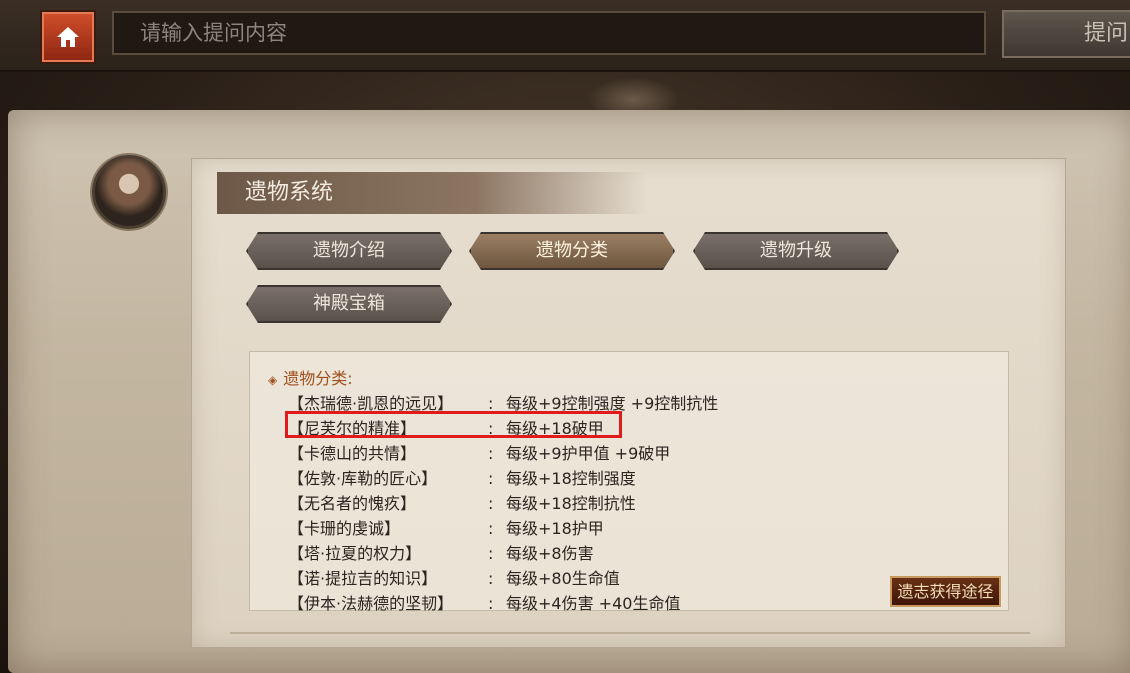  I want to click on tab-temple-chest: 神殿宝箱, so click(349, 304).